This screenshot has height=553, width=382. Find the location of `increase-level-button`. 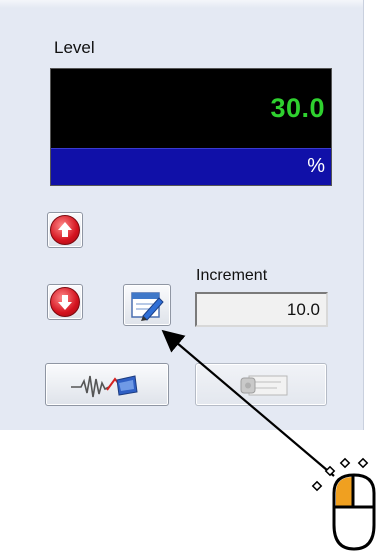

increase-level-button is located at coordinates (65, 230).